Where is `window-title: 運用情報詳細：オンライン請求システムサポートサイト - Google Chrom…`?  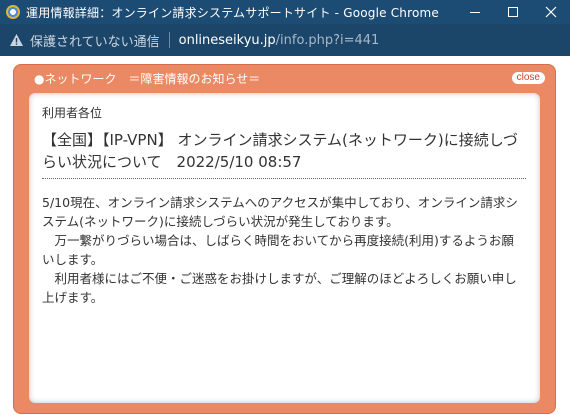
window-title: 運用情報詳細：オンライン請求システムサポートサイト - Google Chrom… is located at coordinates (233, 12).